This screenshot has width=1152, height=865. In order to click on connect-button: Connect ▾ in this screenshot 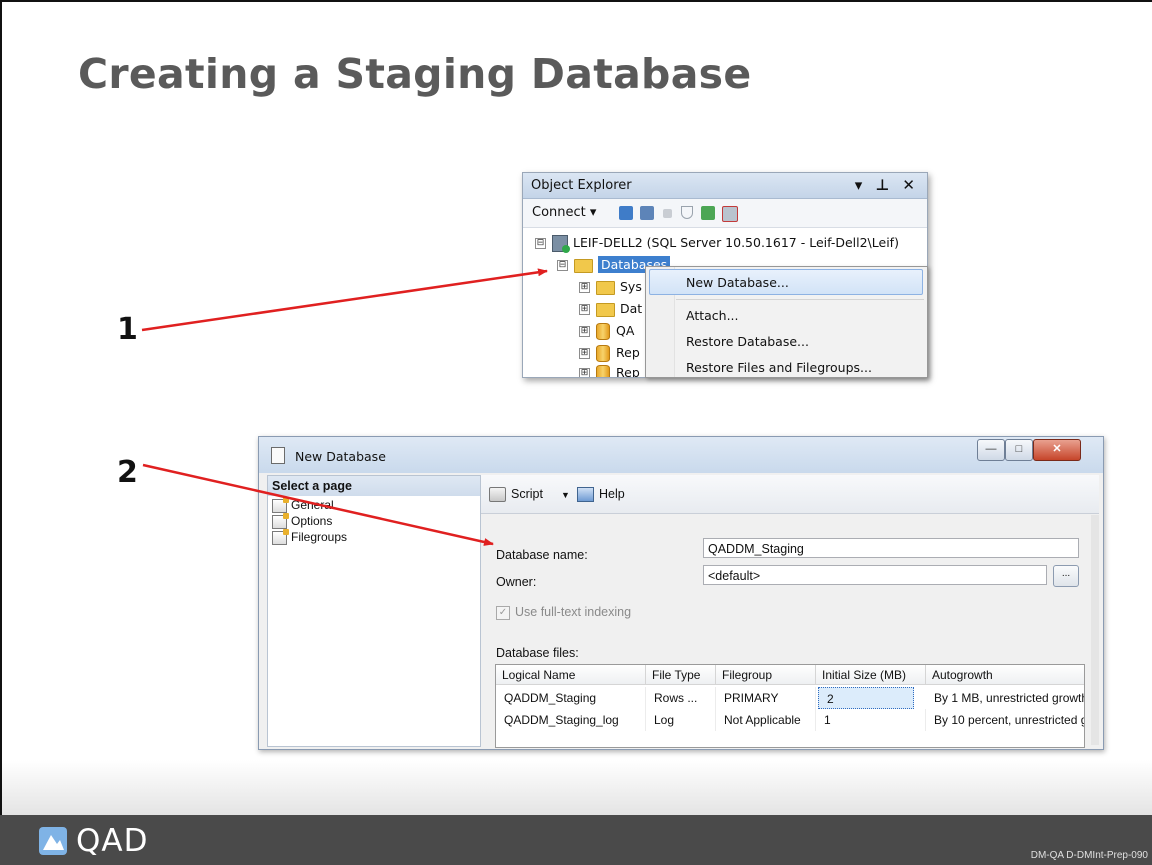, I will do `click(564, 212)`.